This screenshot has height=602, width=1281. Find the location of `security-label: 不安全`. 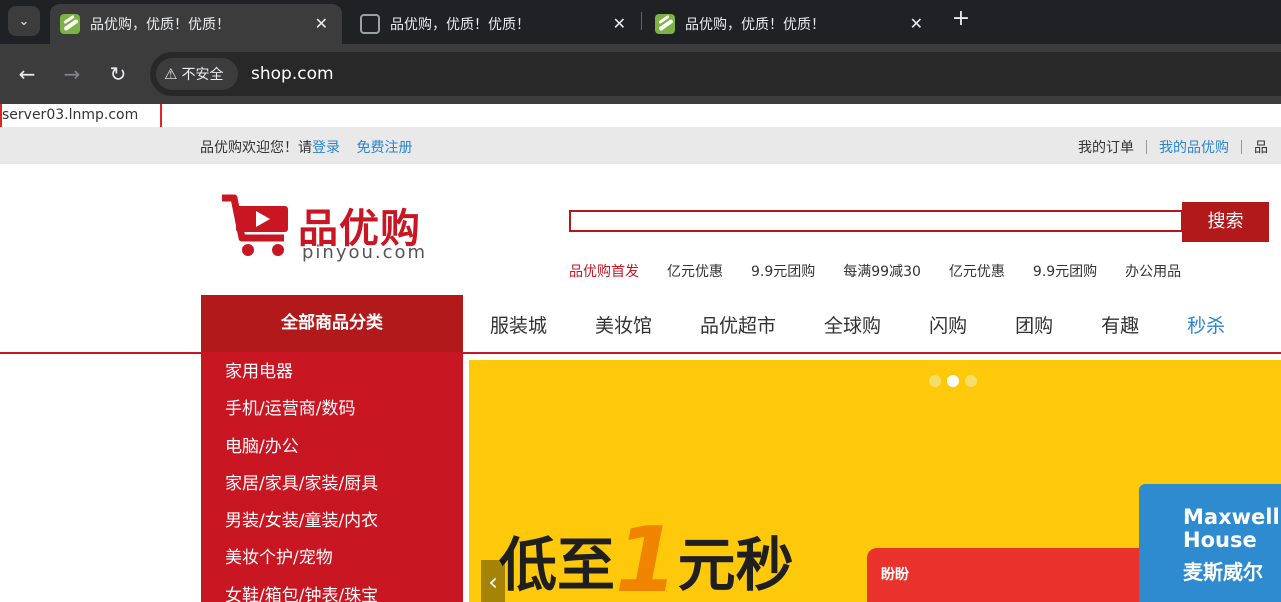

security-label: 不安全 is located at coordinates (202, 75).